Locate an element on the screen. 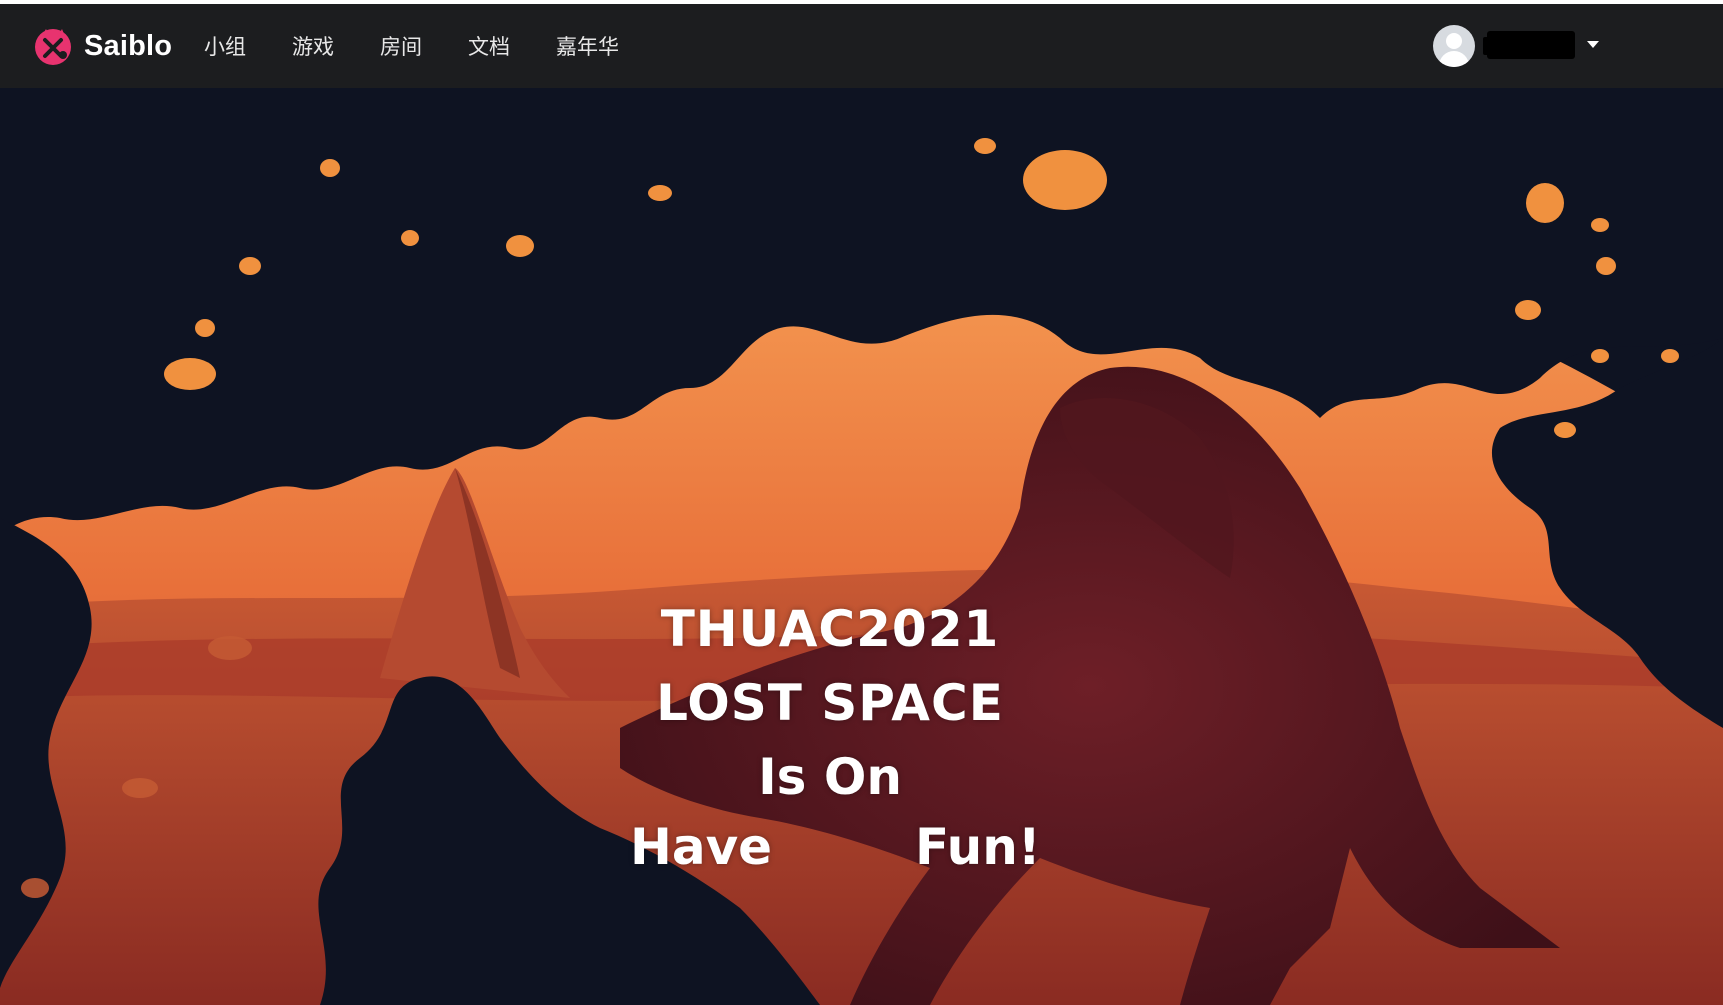  nav-links: 小组 游戏 房间 文档 嘉年华 is located at coordinates (434, 46).